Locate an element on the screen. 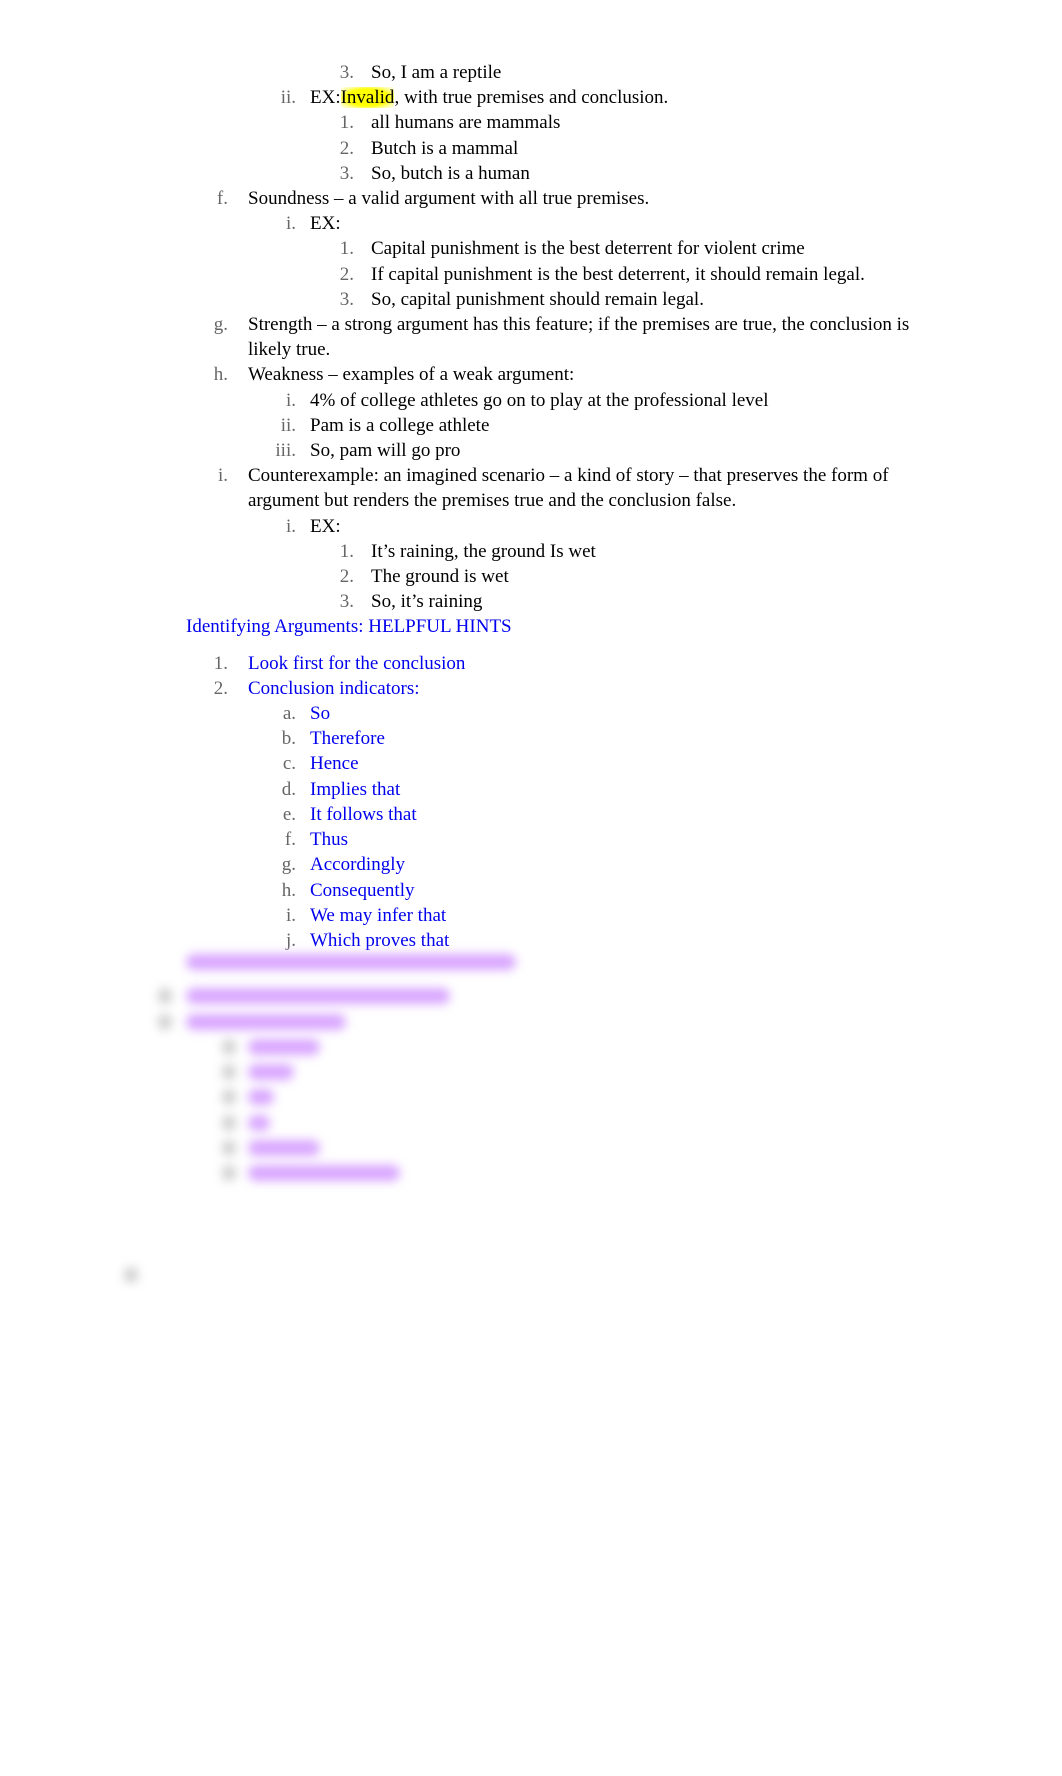  list-item-text: Weakness – examples of a weak argument: is located at coordinates (411, 375).